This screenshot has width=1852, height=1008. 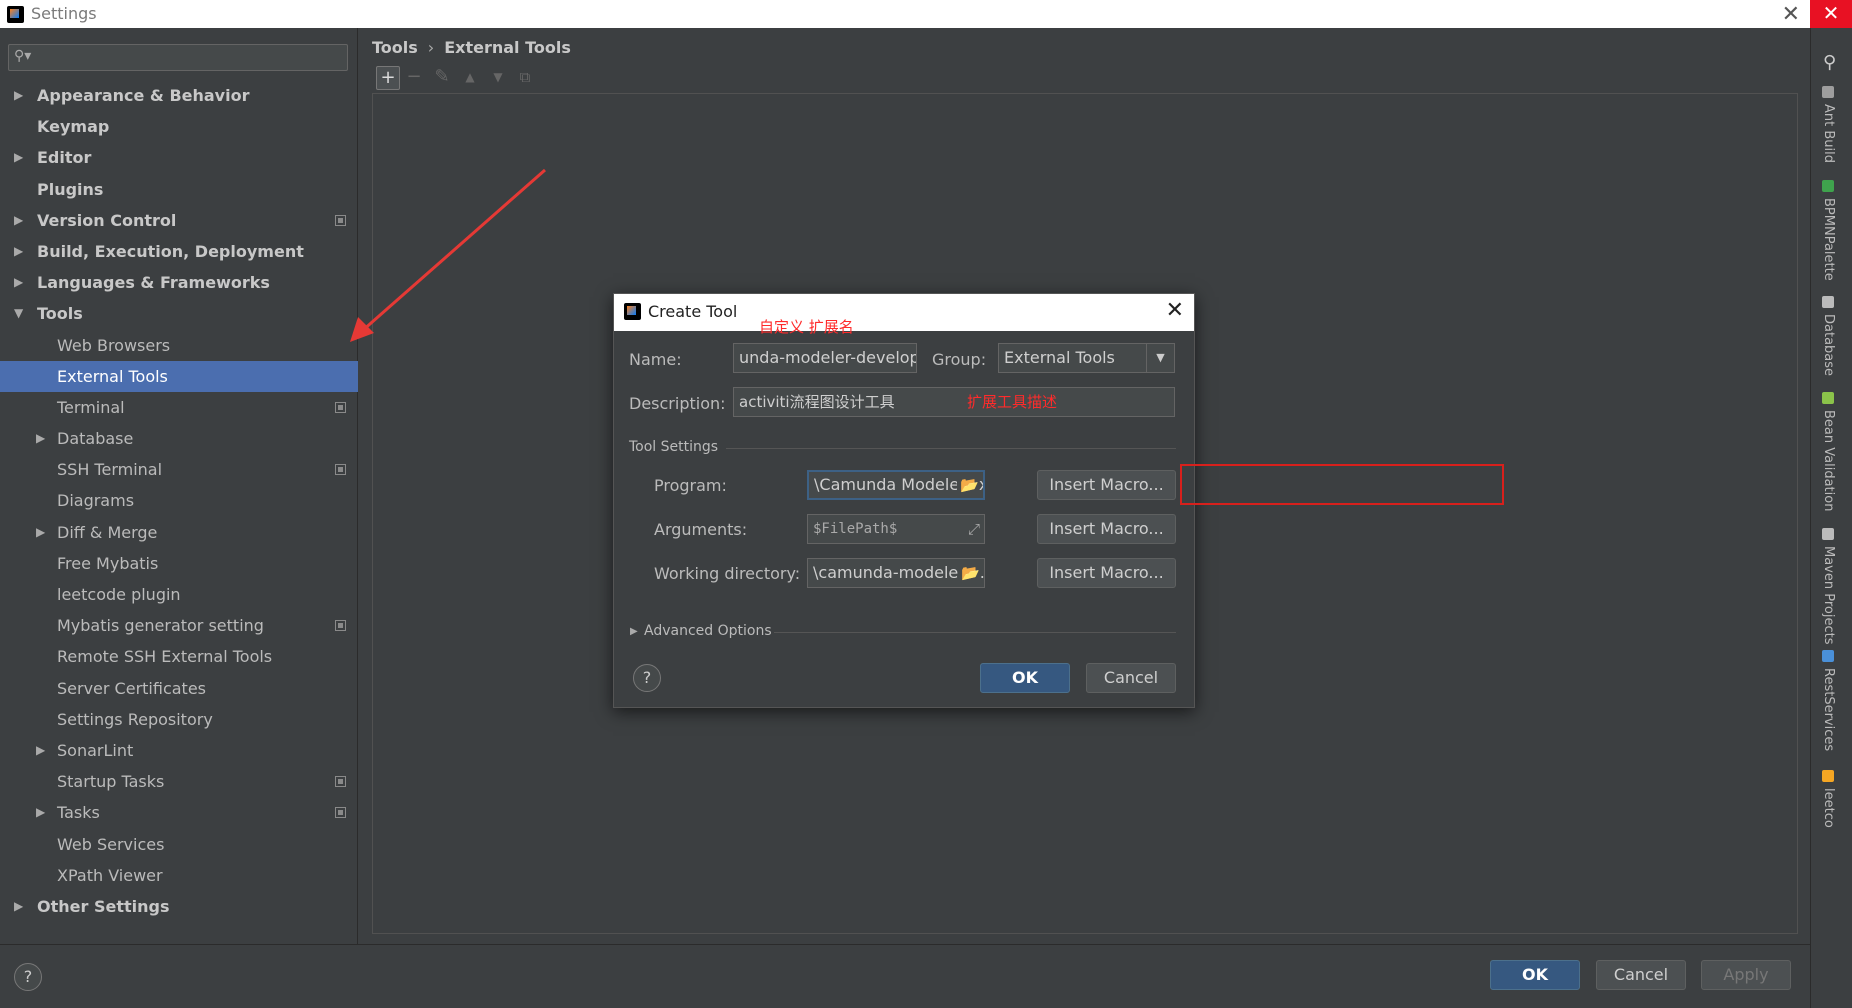 I want to click on tree-item-label: Version Control, so click(x=107, y=220).